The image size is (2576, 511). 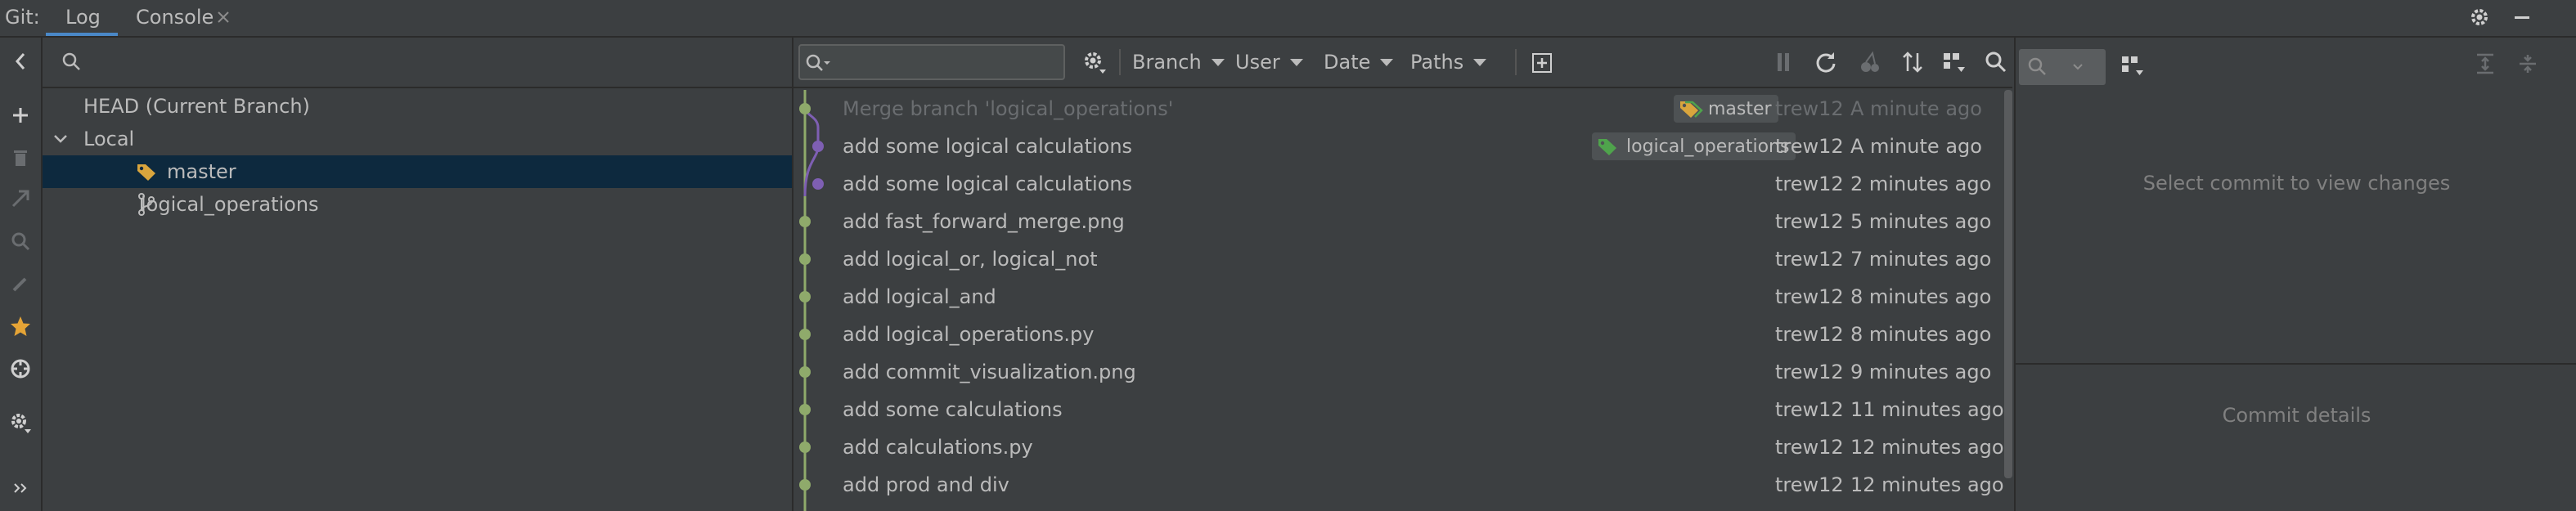 I want to click on left-toolbar, so click(x=22, y=275).